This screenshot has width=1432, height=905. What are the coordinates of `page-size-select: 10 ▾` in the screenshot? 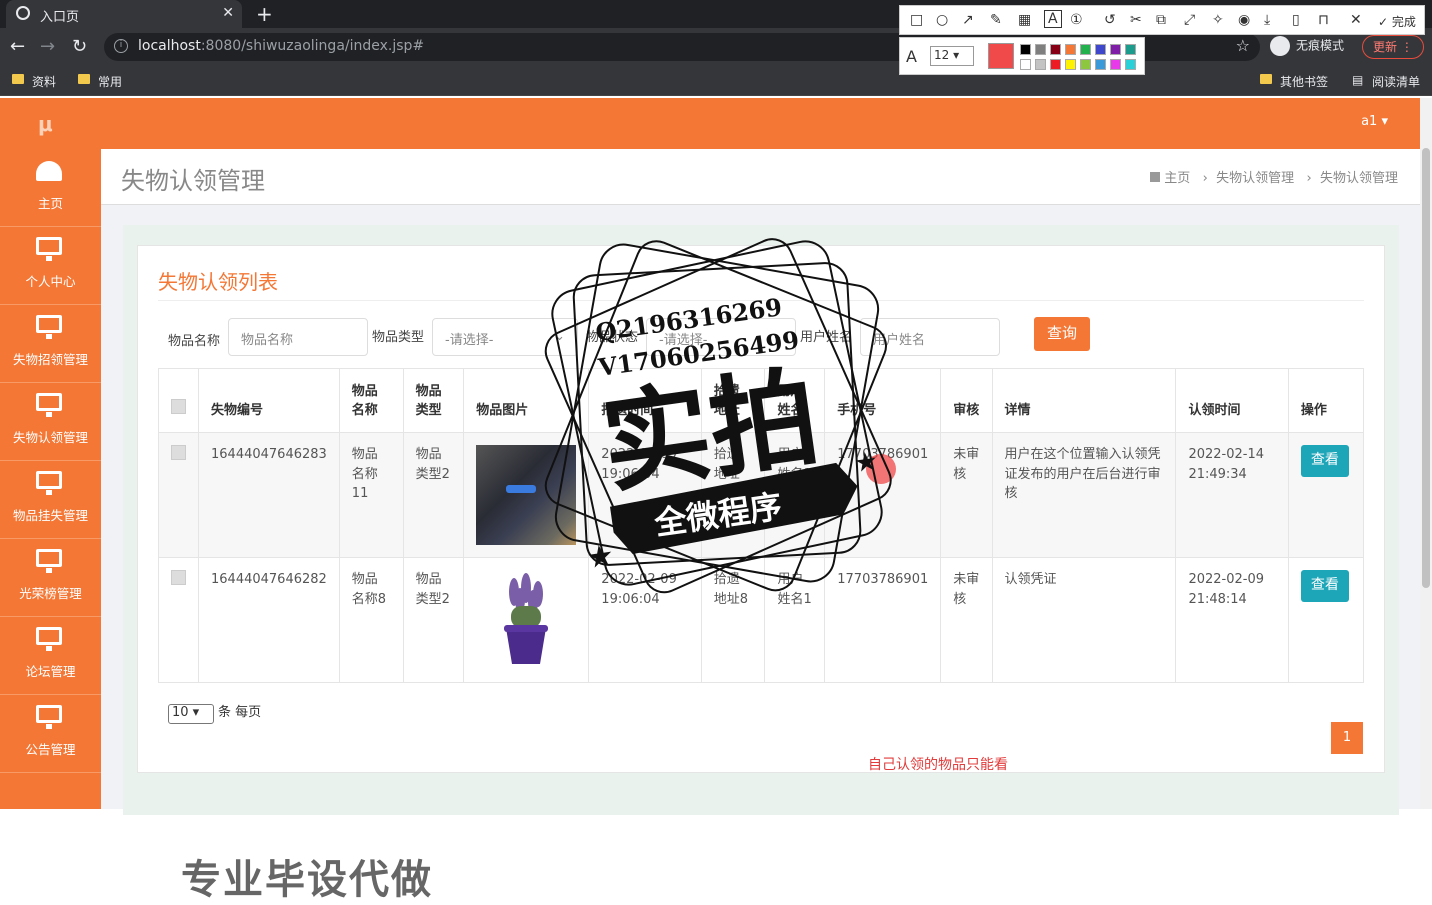 It's located at (191, 714).